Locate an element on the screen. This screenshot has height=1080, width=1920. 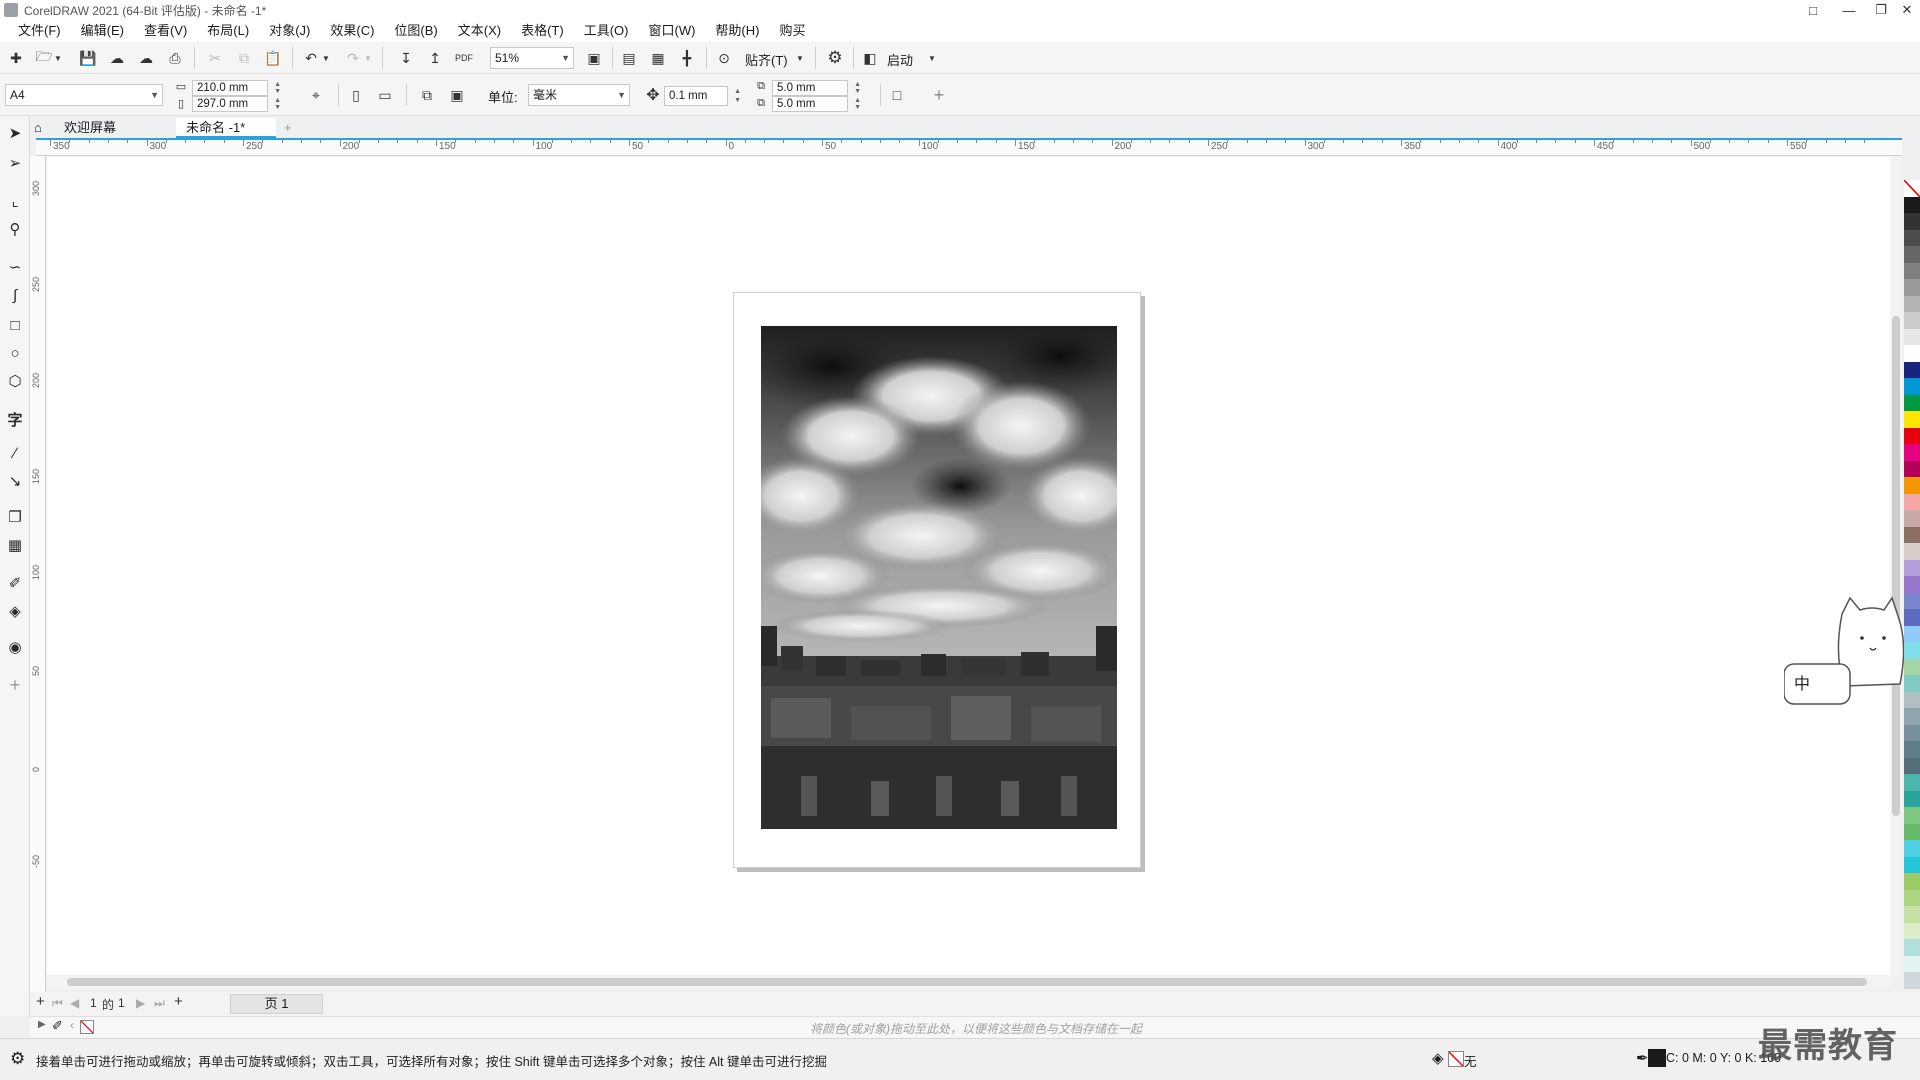
menu-help: 帮助(H) is located at coordinates (737, 31).